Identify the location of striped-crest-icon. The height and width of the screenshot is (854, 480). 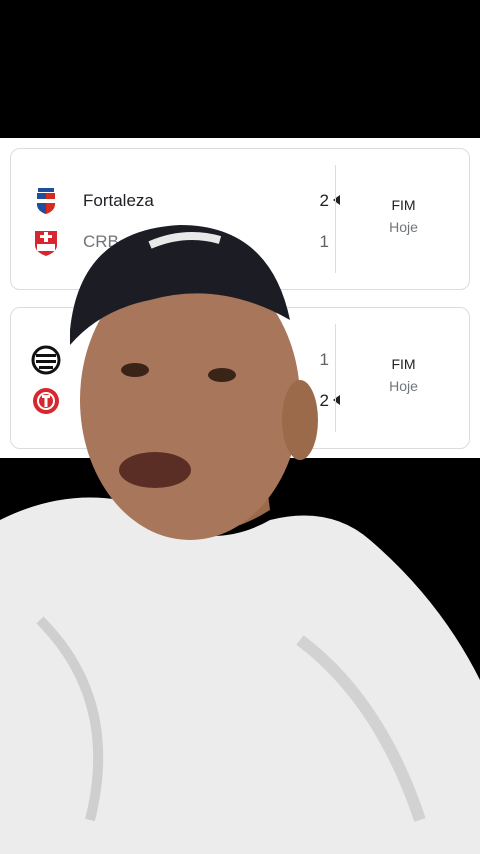
(46, 360).